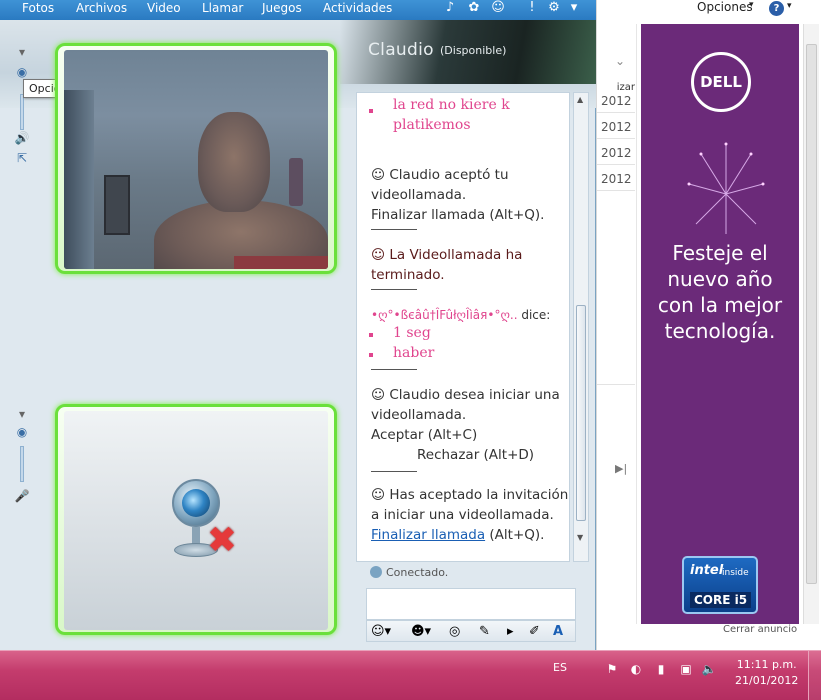 The width and height of the screenshot is (821, 700). I want to click on browser-toolbar: Opciones ▾ ? ▾, so click(709, 11).